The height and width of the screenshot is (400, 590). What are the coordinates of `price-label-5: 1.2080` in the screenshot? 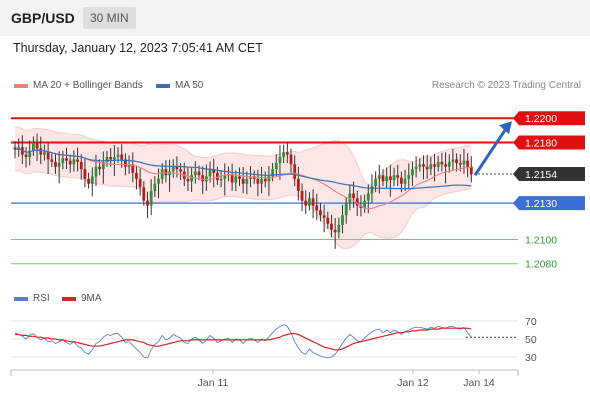 It's located at (541, 265).